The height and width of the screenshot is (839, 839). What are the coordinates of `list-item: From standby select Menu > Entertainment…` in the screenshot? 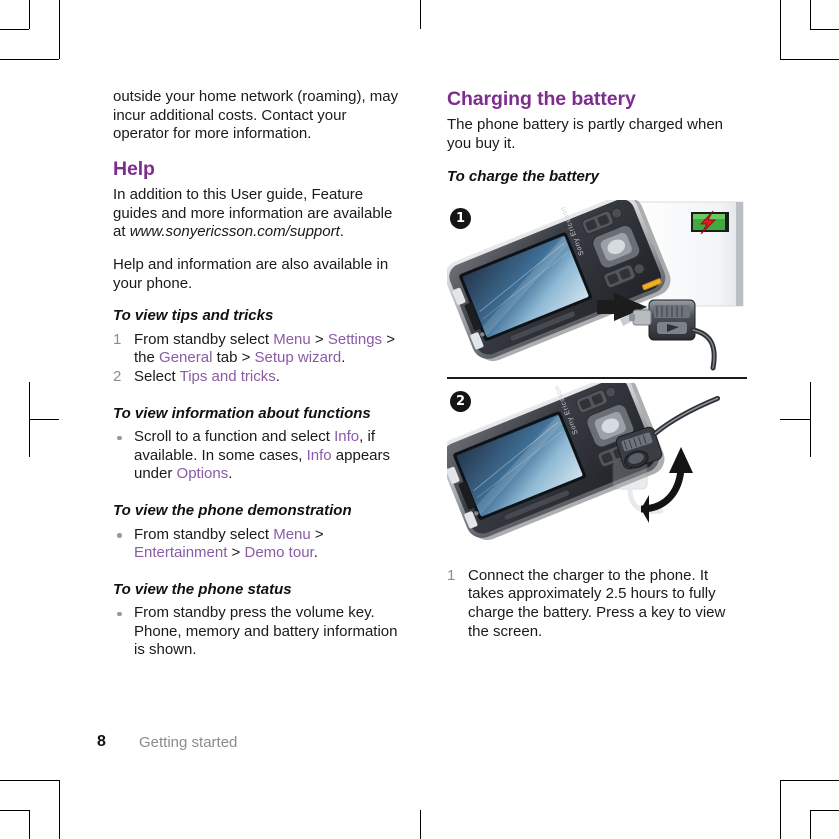 It's located at (258, 544).